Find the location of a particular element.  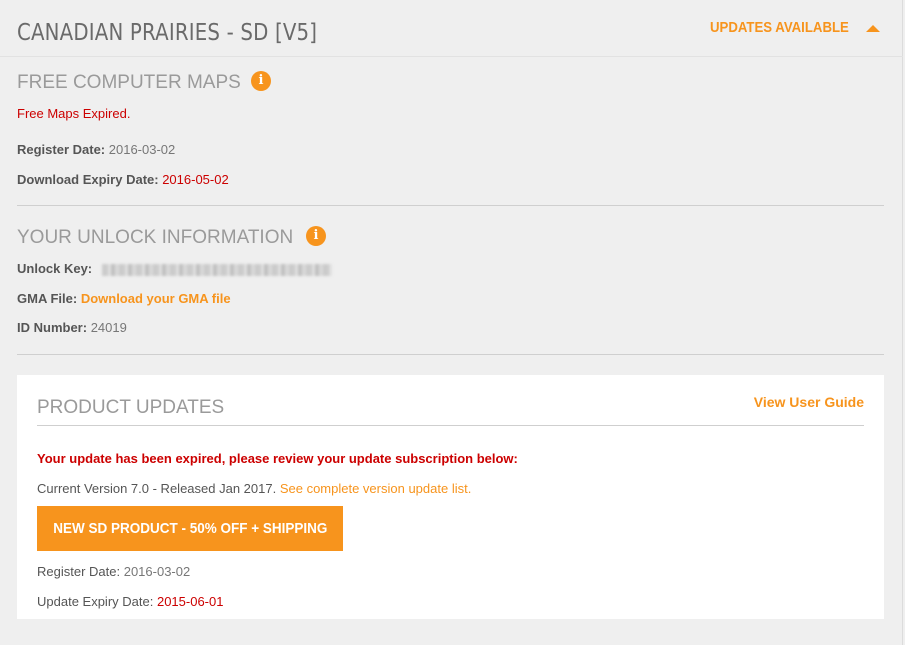

gma-file-row: GMA File: Download your GMA file is located at coordinates (124, 298).